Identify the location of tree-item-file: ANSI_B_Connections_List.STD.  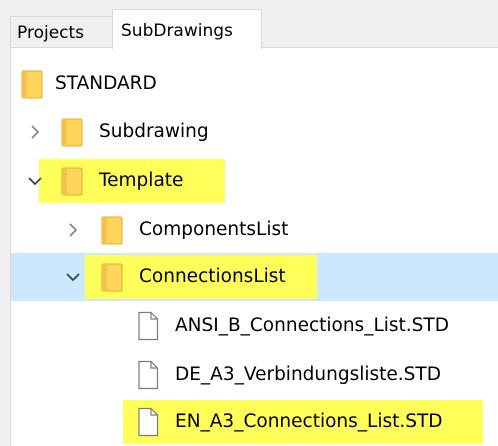
(254, 326).